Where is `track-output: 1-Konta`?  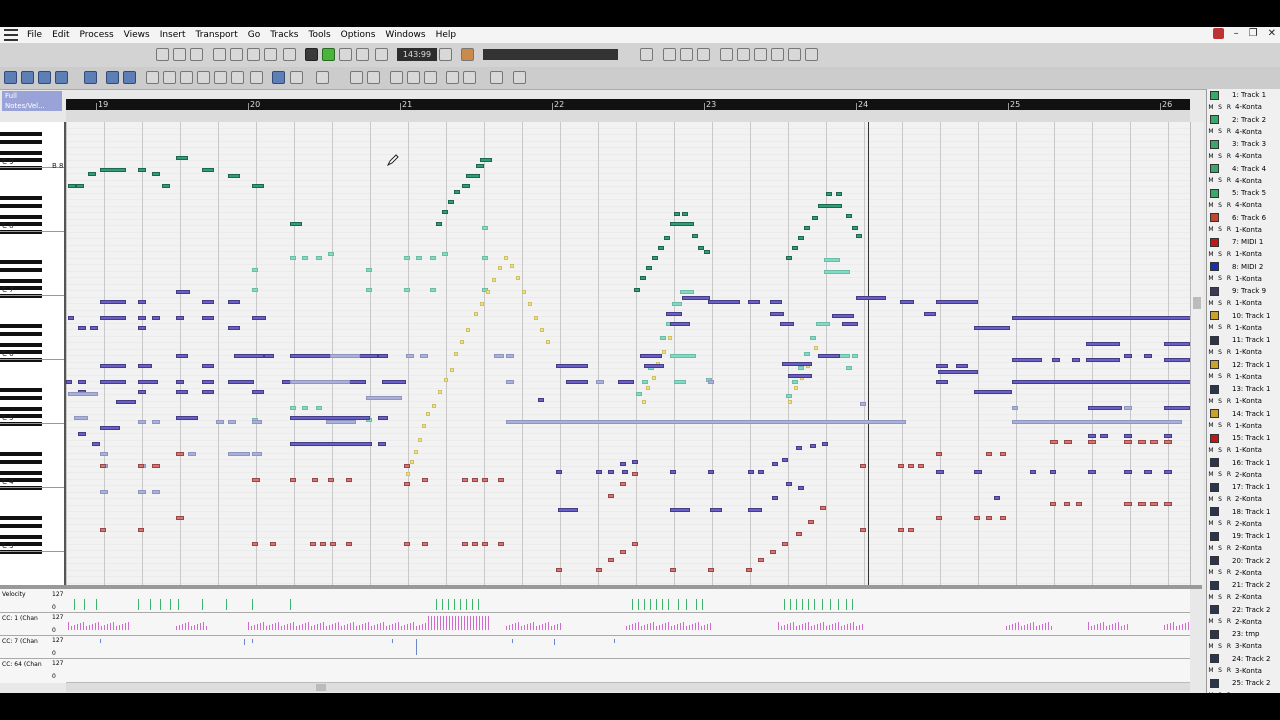 track-output: 1-Konta is located at coordinates (1248, 401).